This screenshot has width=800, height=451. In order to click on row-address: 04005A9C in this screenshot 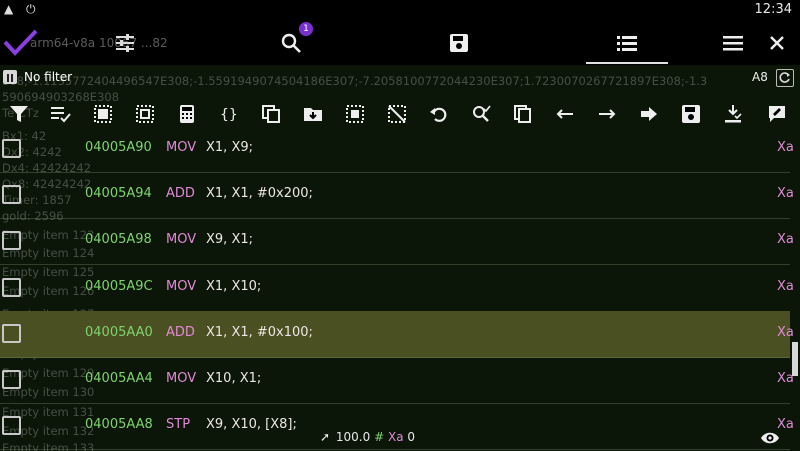, I will do `click(119, 286)`.